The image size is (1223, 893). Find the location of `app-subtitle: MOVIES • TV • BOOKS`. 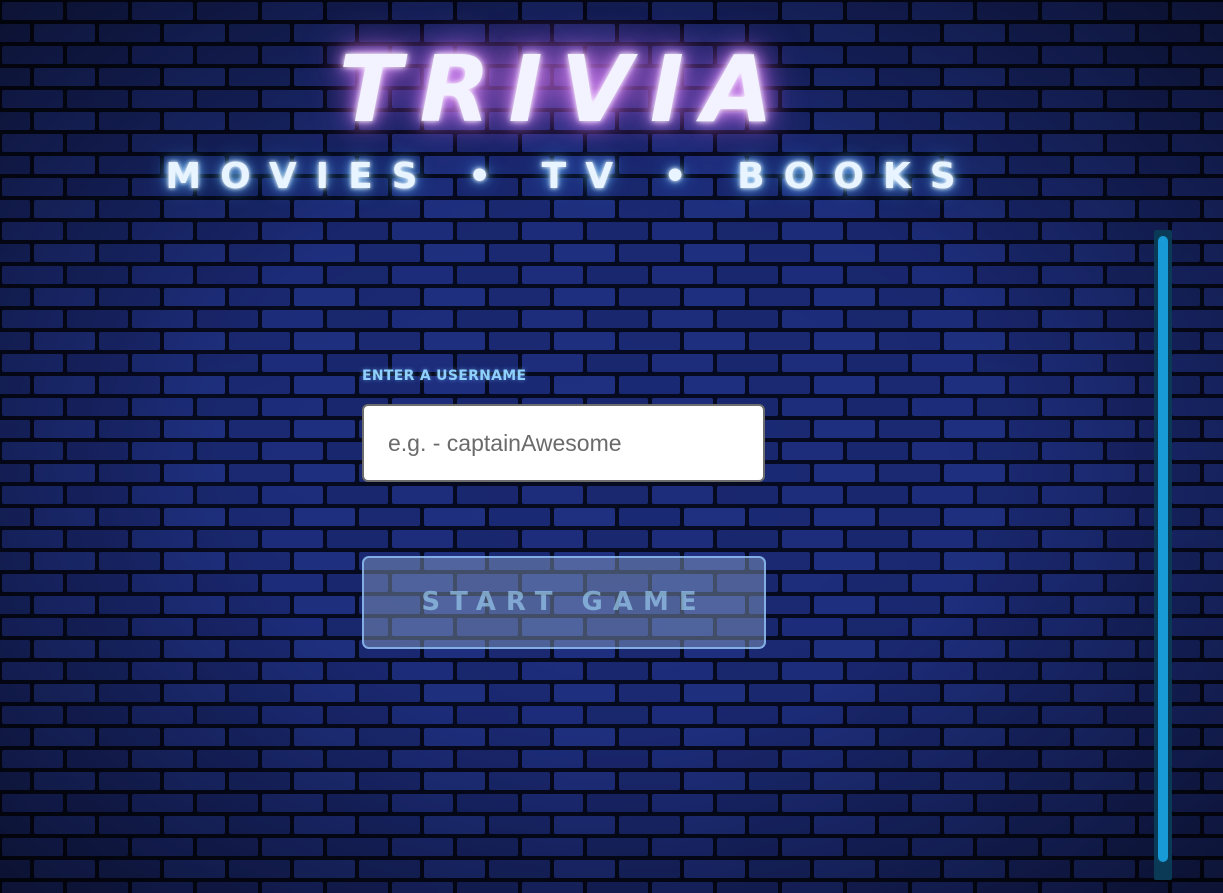

app-subtitle: MOVIES • TV • BOOKS is located at coordinates (570, 176).